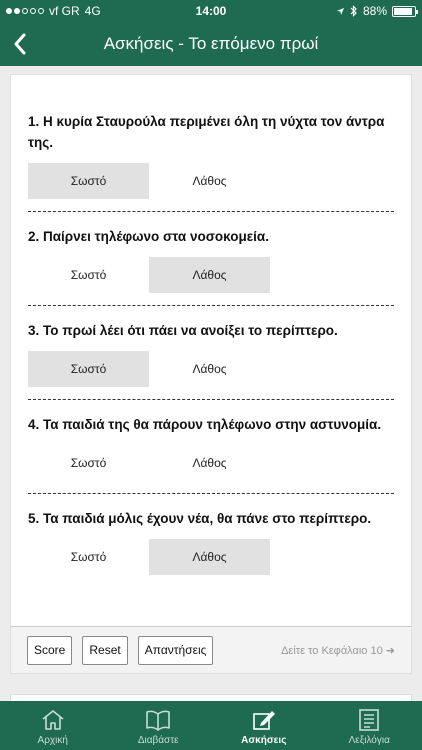 The height and width of the screenshot is (750, 422). I want to click on page-title: Ασκήσεις - Το επόμενο πρωί, so click(211, 43).